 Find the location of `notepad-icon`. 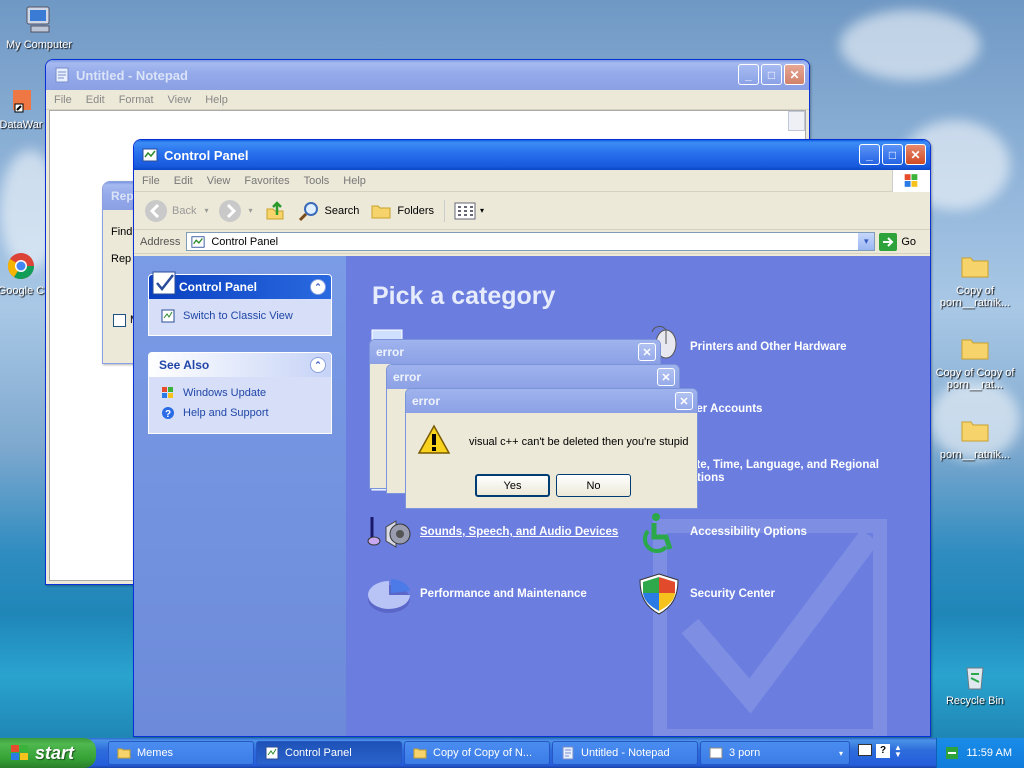

notepad-icon is located at coordinates (568, 753).